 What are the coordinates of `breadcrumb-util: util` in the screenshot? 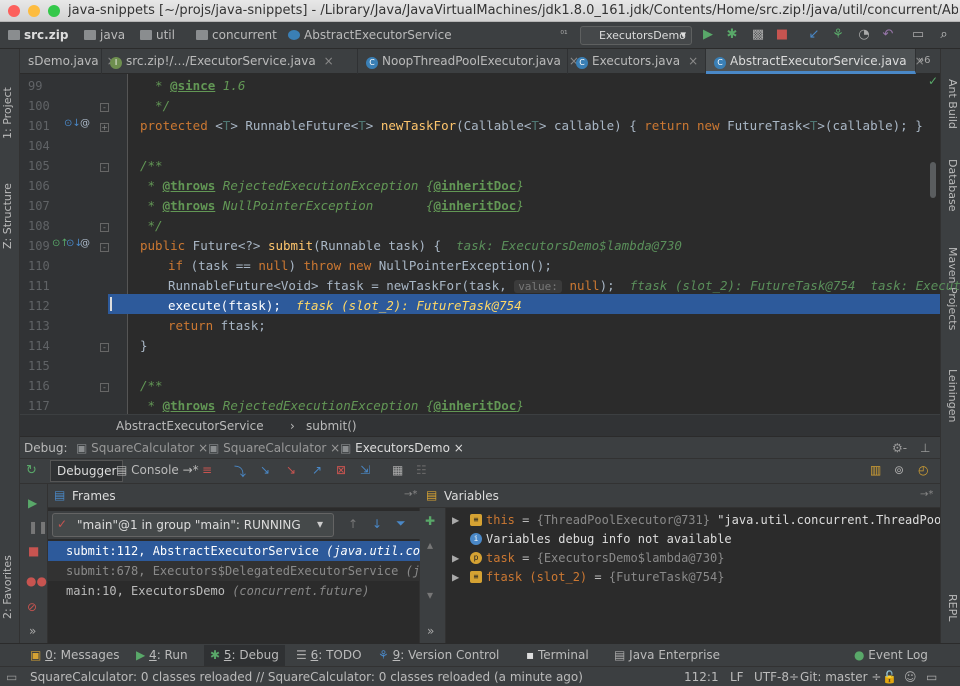 It's located at (157, 35).